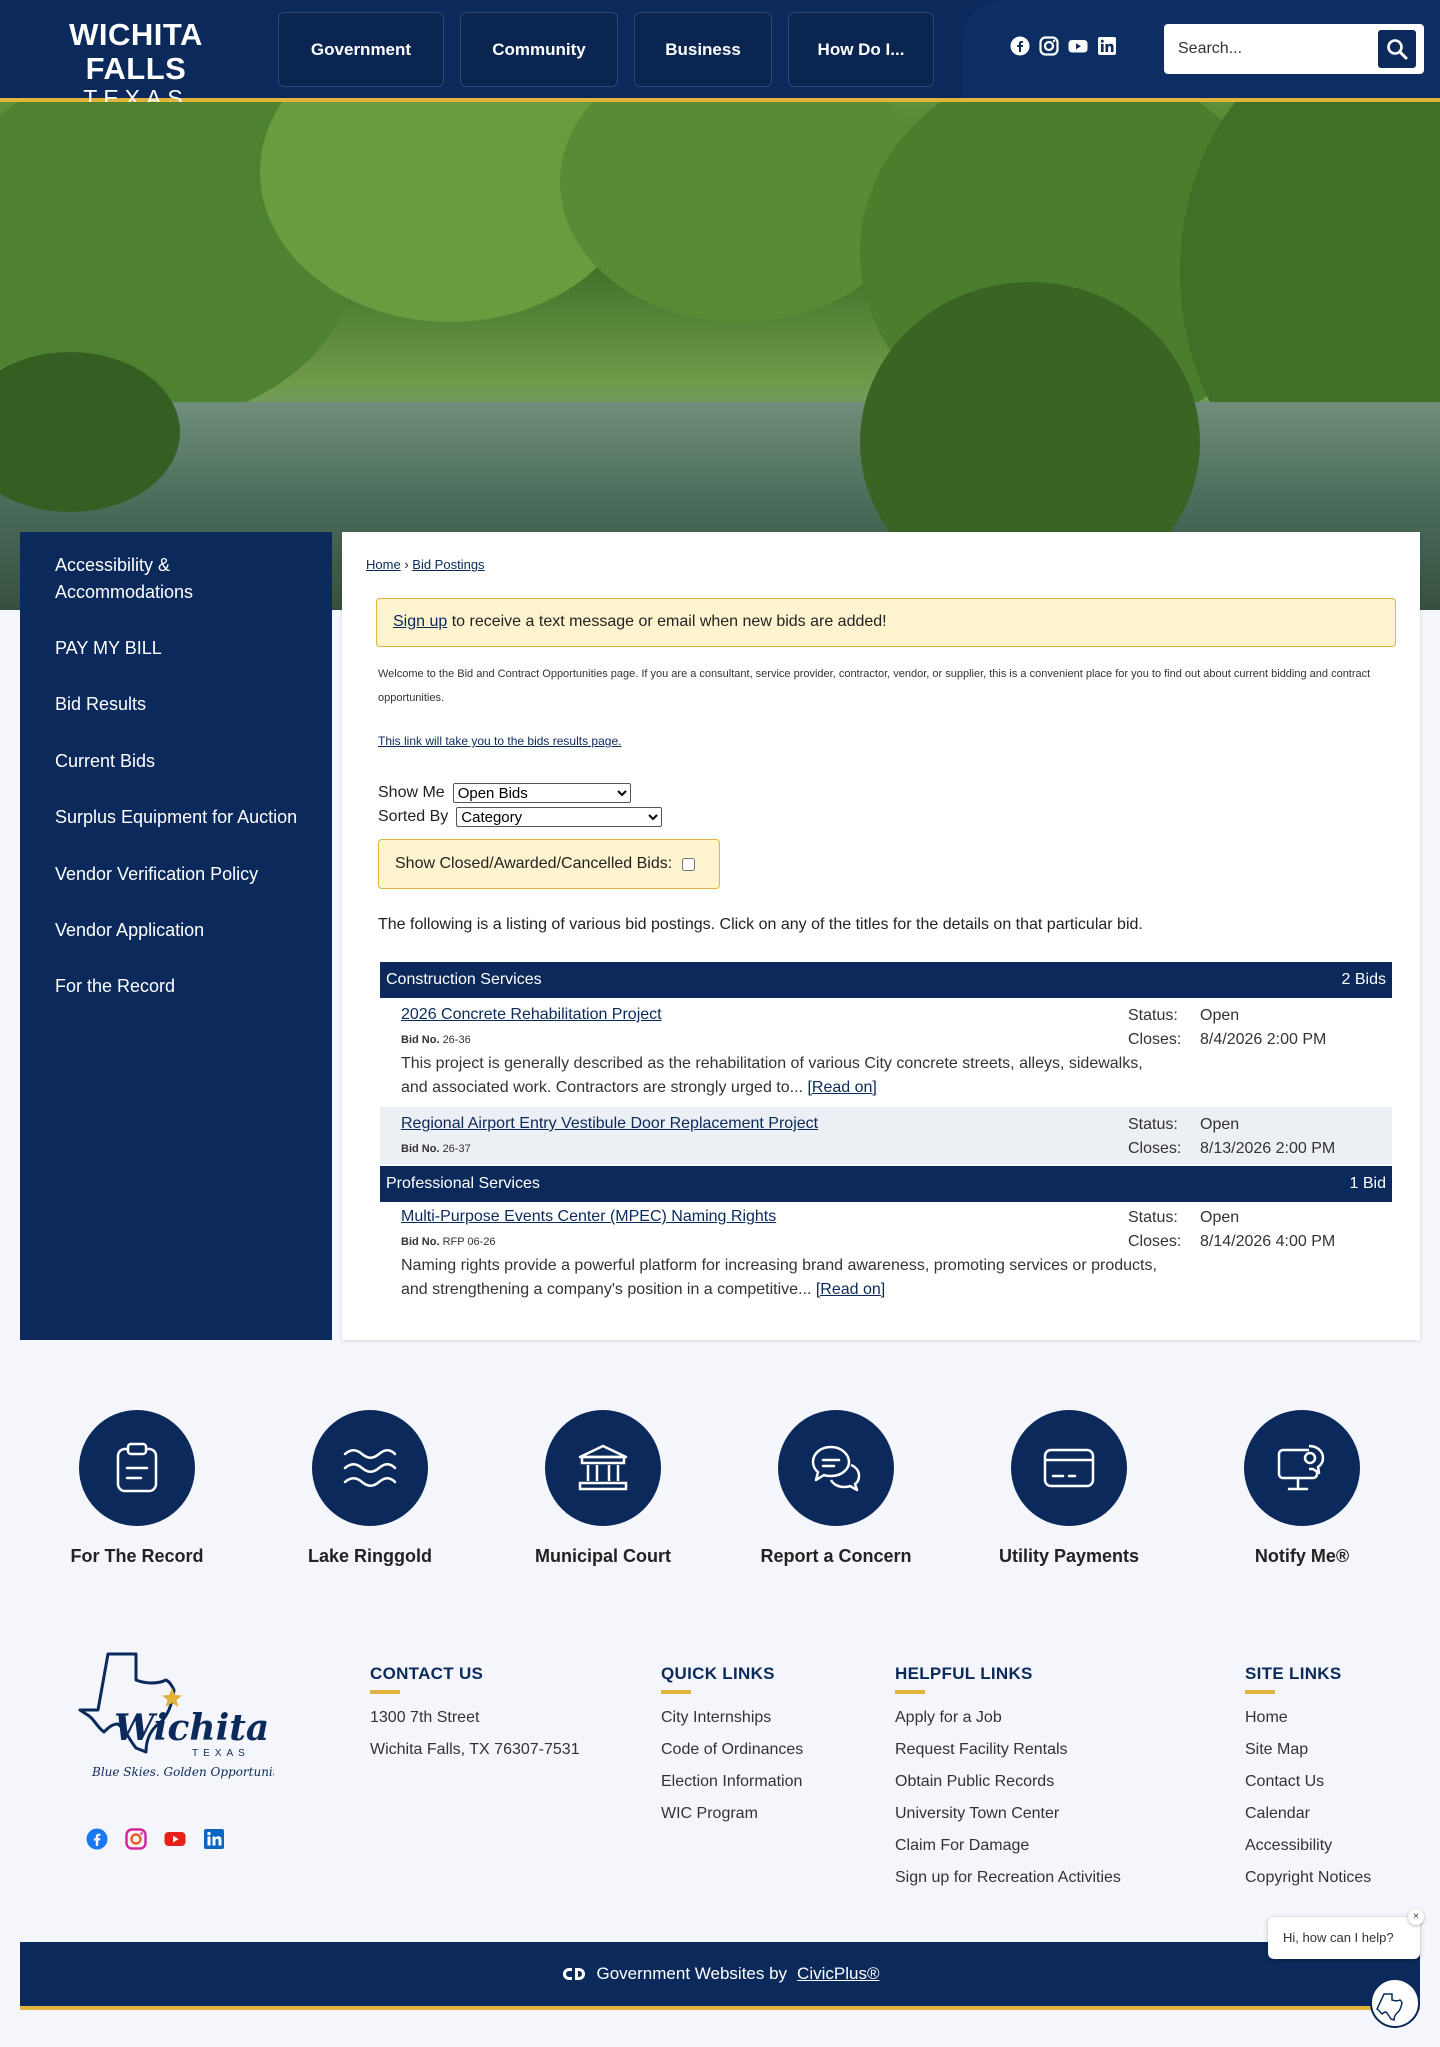 The width and height of the screenshot is (1440, 2047). I want to click on nav-government: Government, so click(361, 49).